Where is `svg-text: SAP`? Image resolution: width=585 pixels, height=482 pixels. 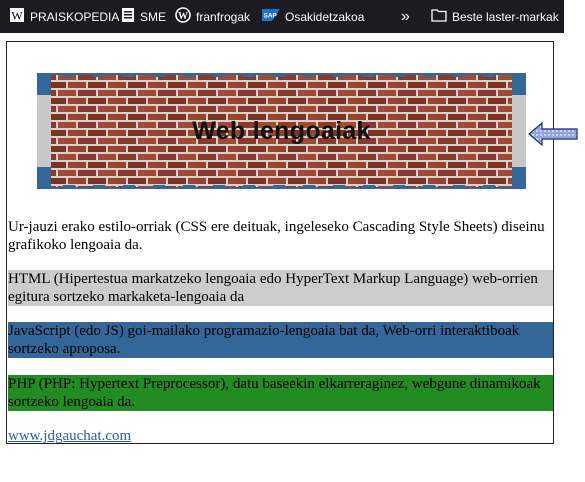
svg-text: SAP is located at coordinates (271, 16).